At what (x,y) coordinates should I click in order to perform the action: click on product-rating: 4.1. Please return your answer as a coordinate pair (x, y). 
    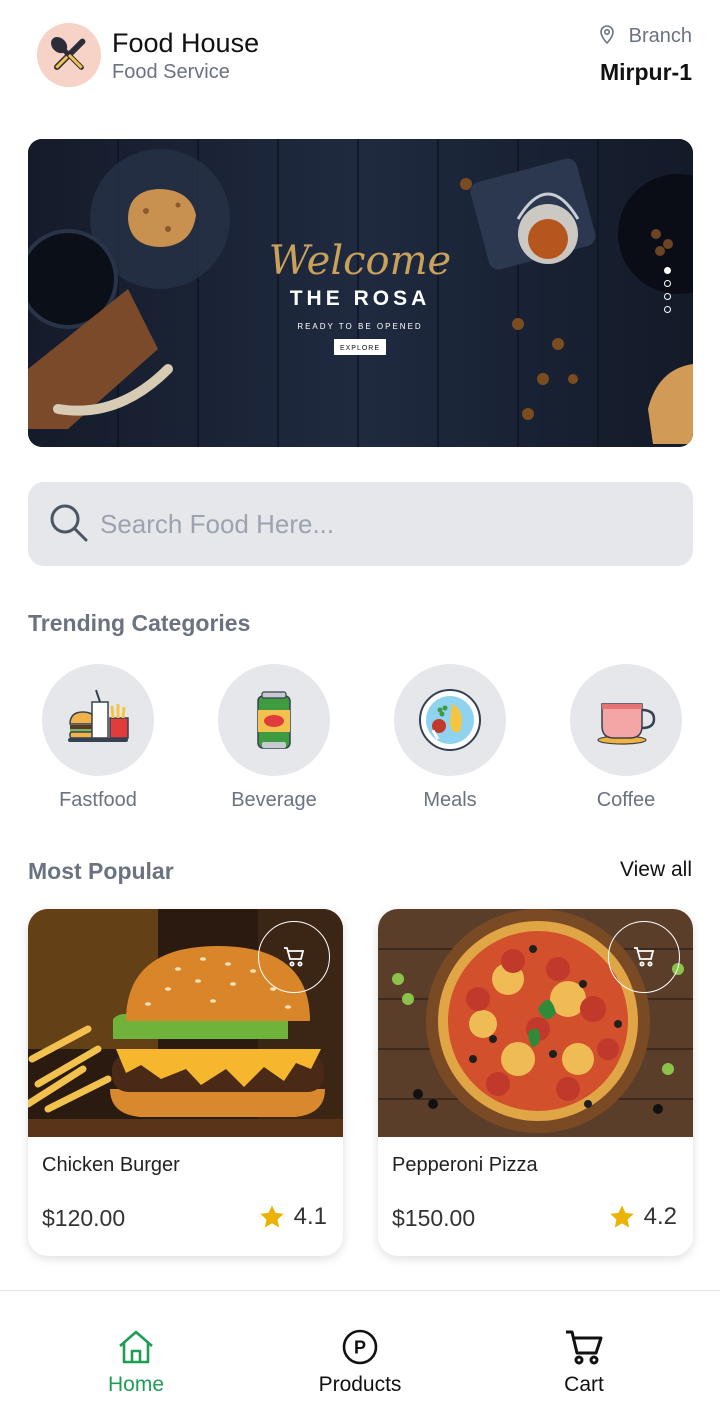
    Looking at the image, I should click on (292, 1217).